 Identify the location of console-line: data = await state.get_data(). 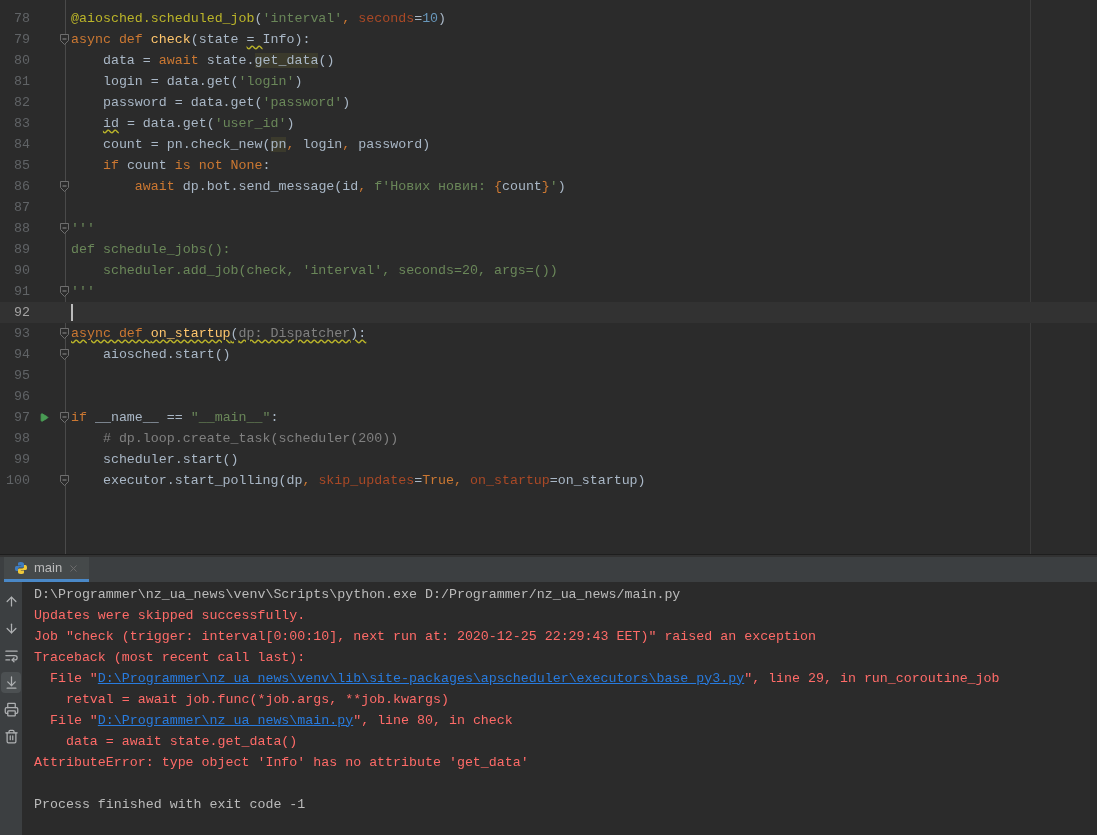
(181, 741).